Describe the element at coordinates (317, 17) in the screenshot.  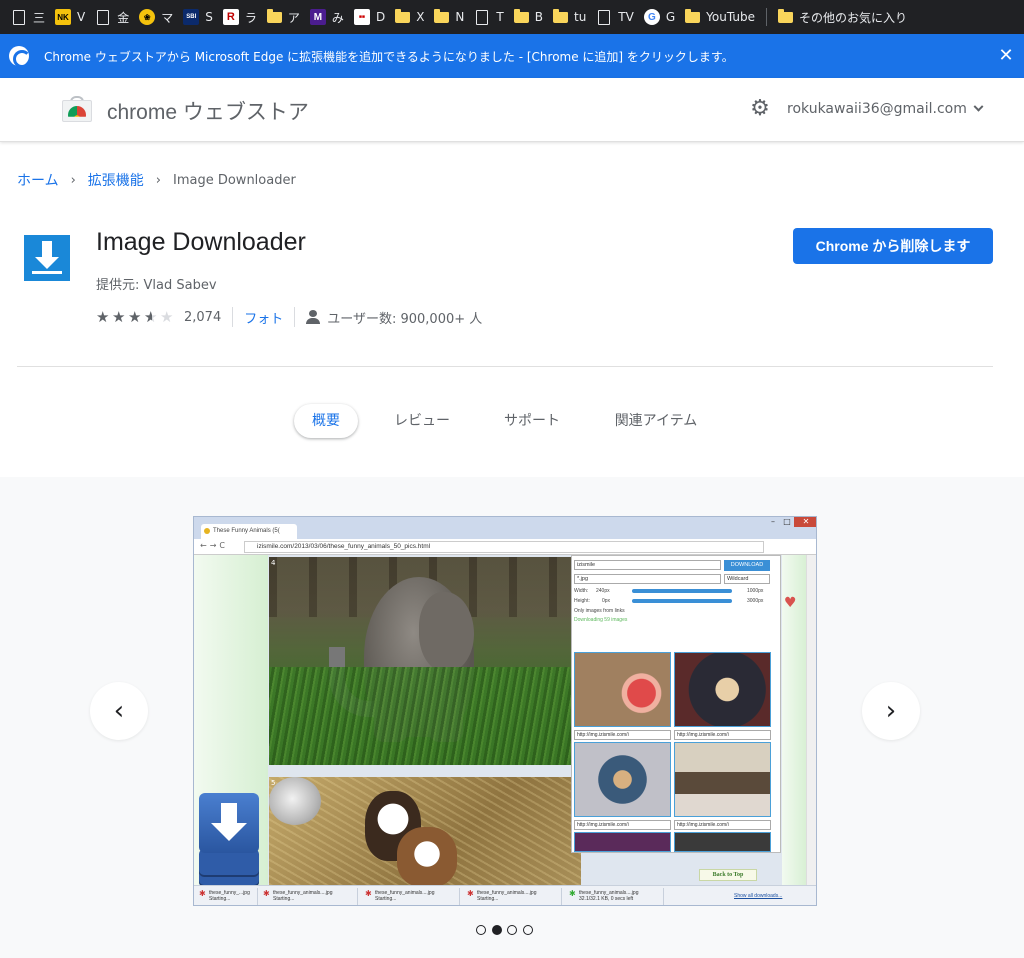
I see `m-logo-icon: M` at that location.